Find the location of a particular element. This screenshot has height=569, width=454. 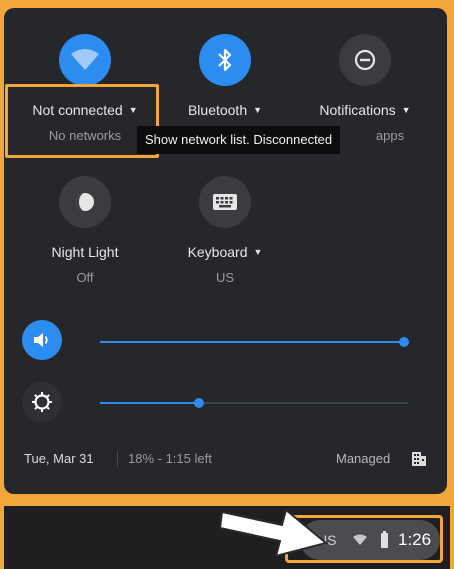

brightness-row is located at coordinates (42, 402).